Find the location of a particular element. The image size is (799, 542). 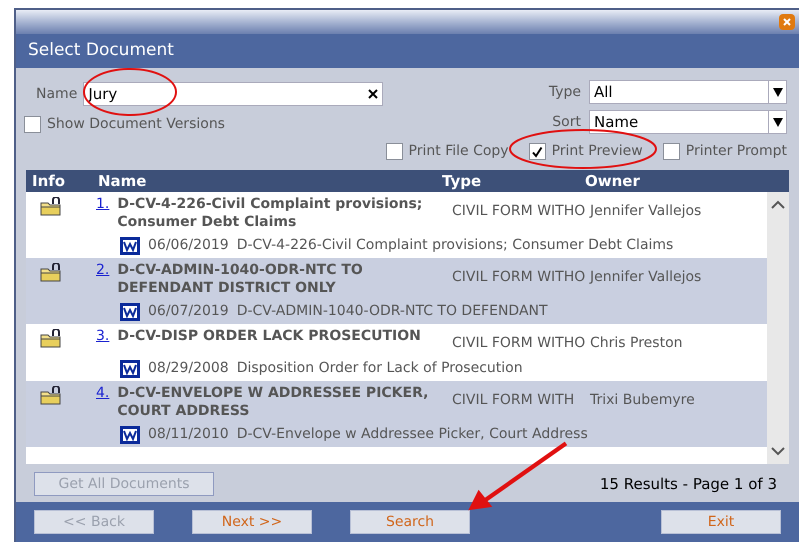

checkbox-label: Print Preview is located at coordinates (597, 151).